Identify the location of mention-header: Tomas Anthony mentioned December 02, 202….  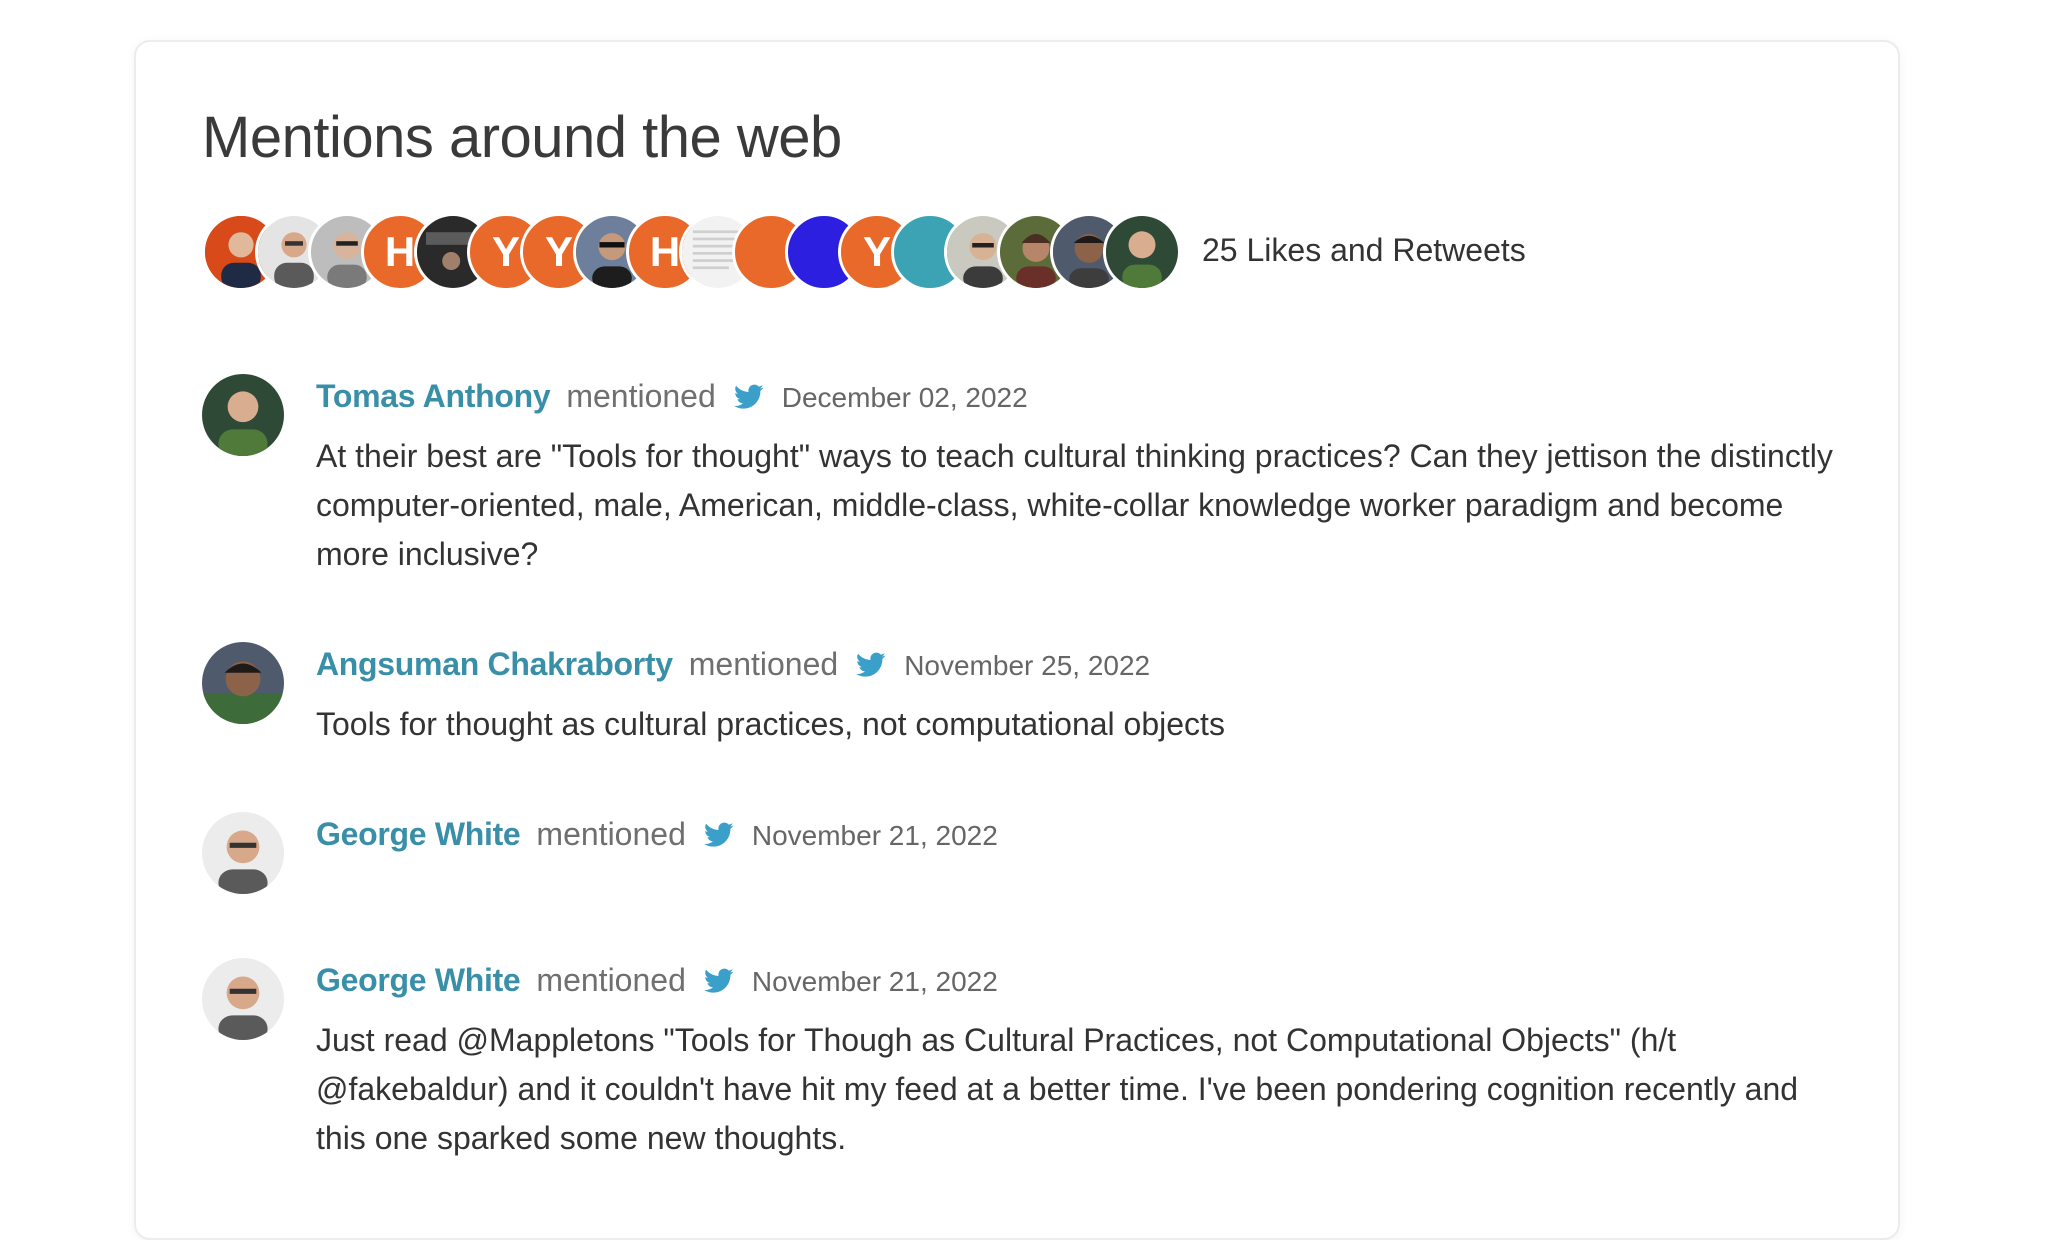
(672, 396).